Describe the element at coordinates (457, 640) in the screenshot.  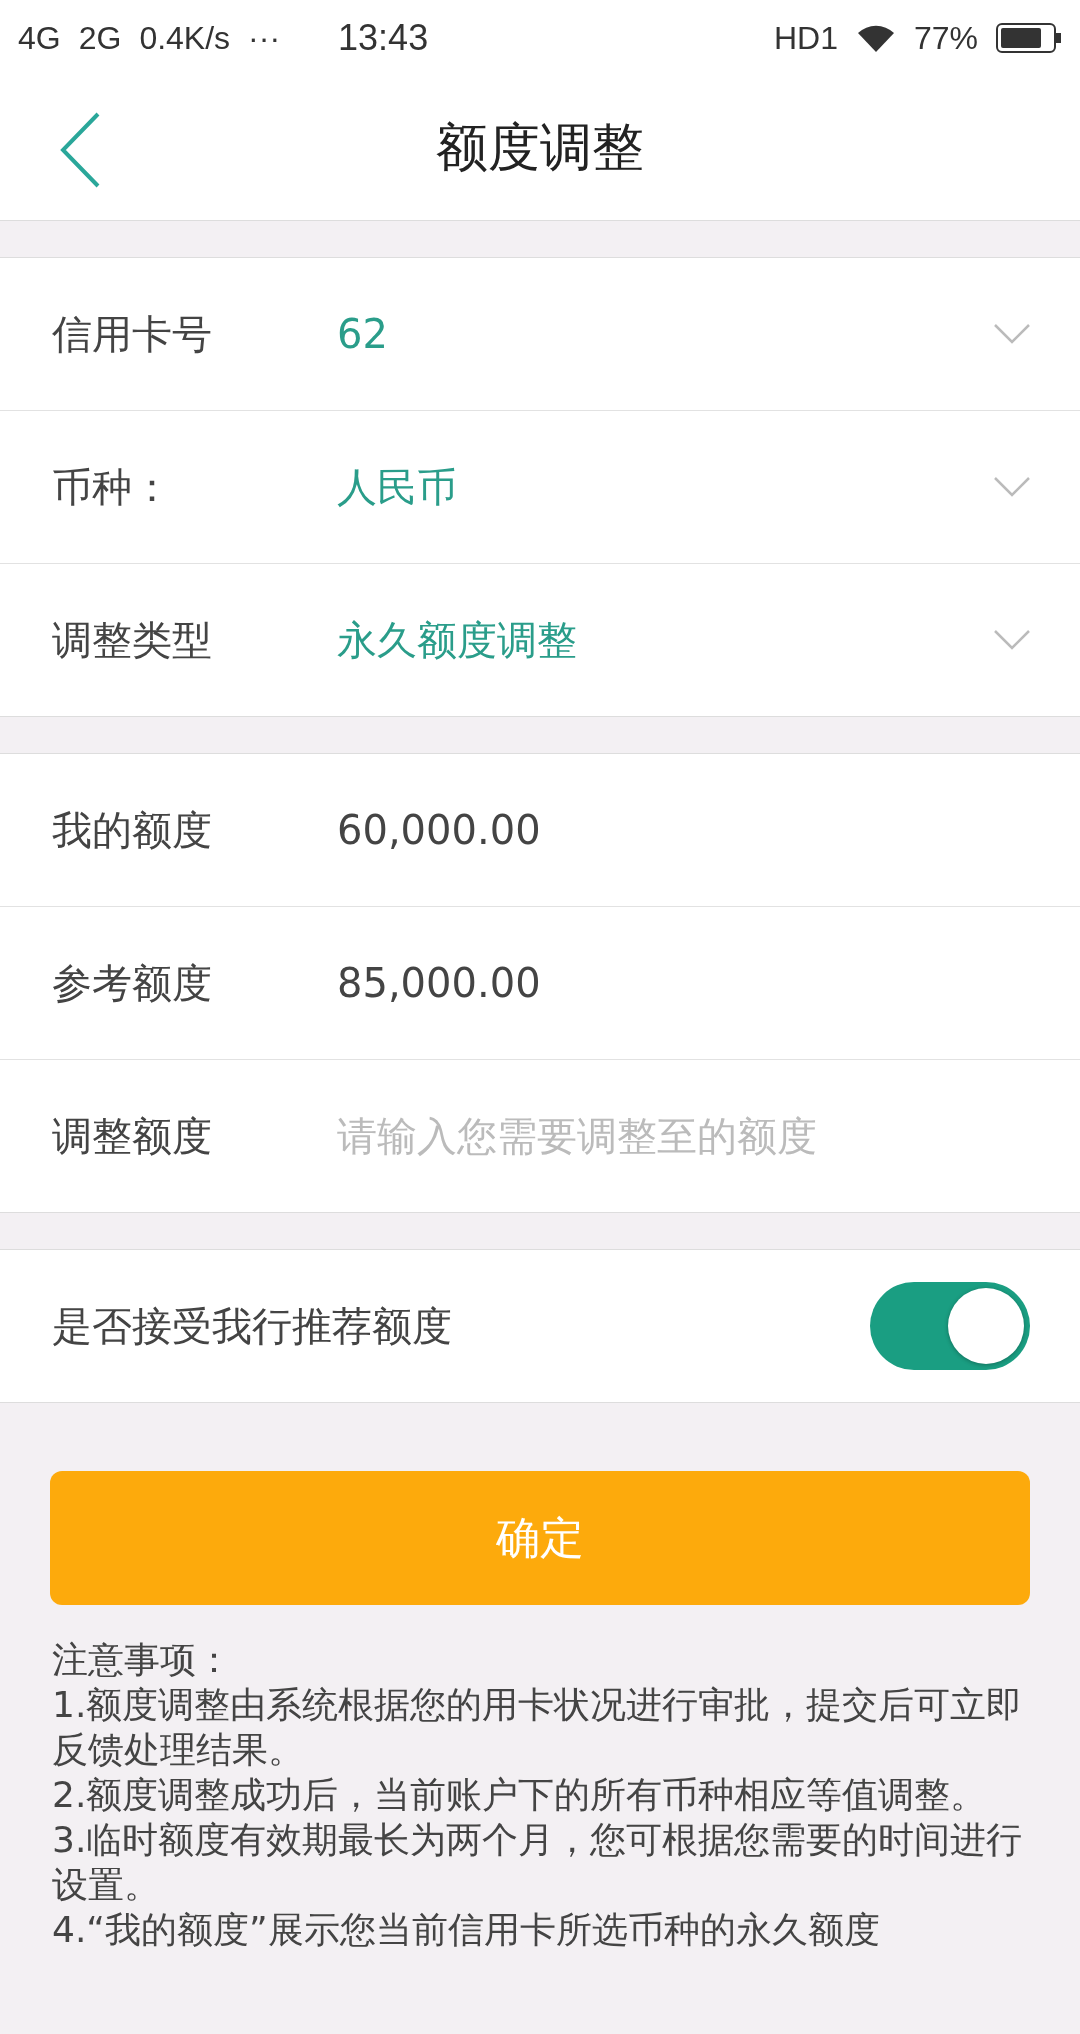
I see `field-value: 永久额度调整` at that location.